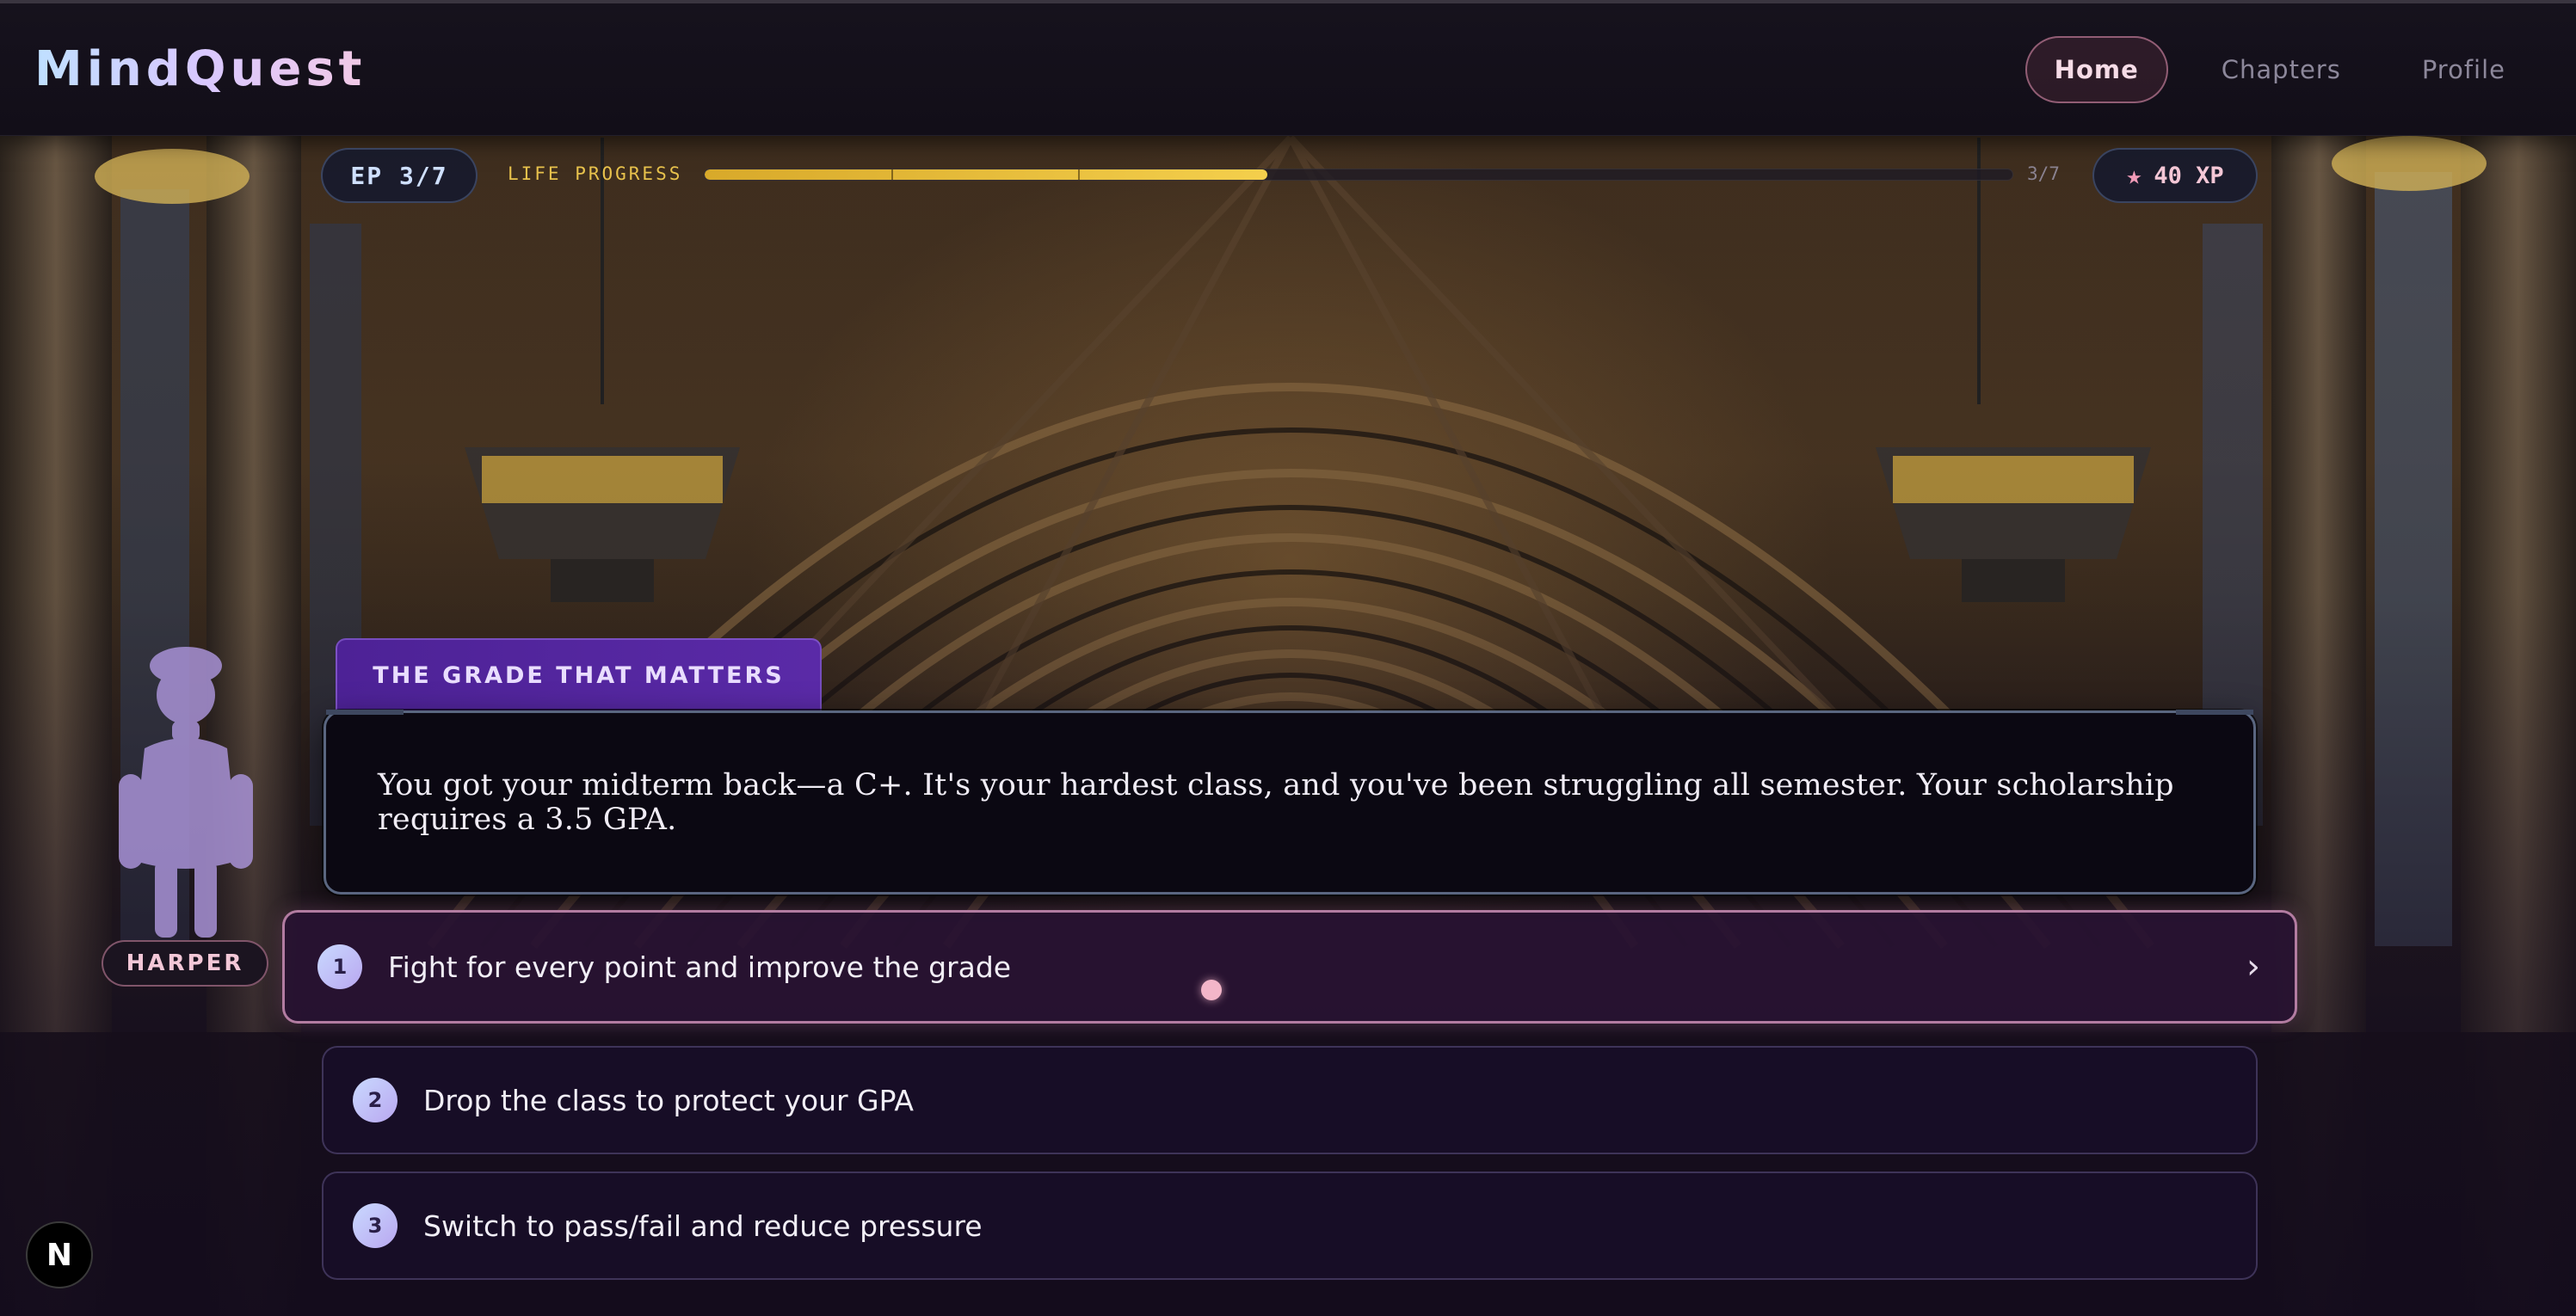  What do you see at coordinates (1359, 175) in the screenshot?
I see `life-progress-bar` at bounding box center [1359, 175].